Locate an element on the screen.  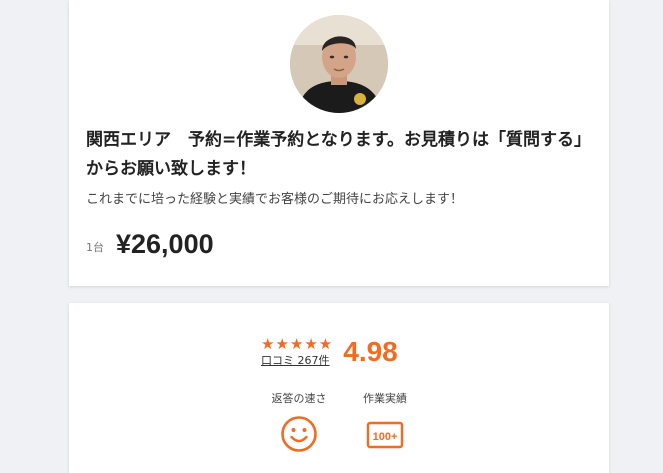
price-row: 1台 ¥26,000 is located at coordinates (150, 242).